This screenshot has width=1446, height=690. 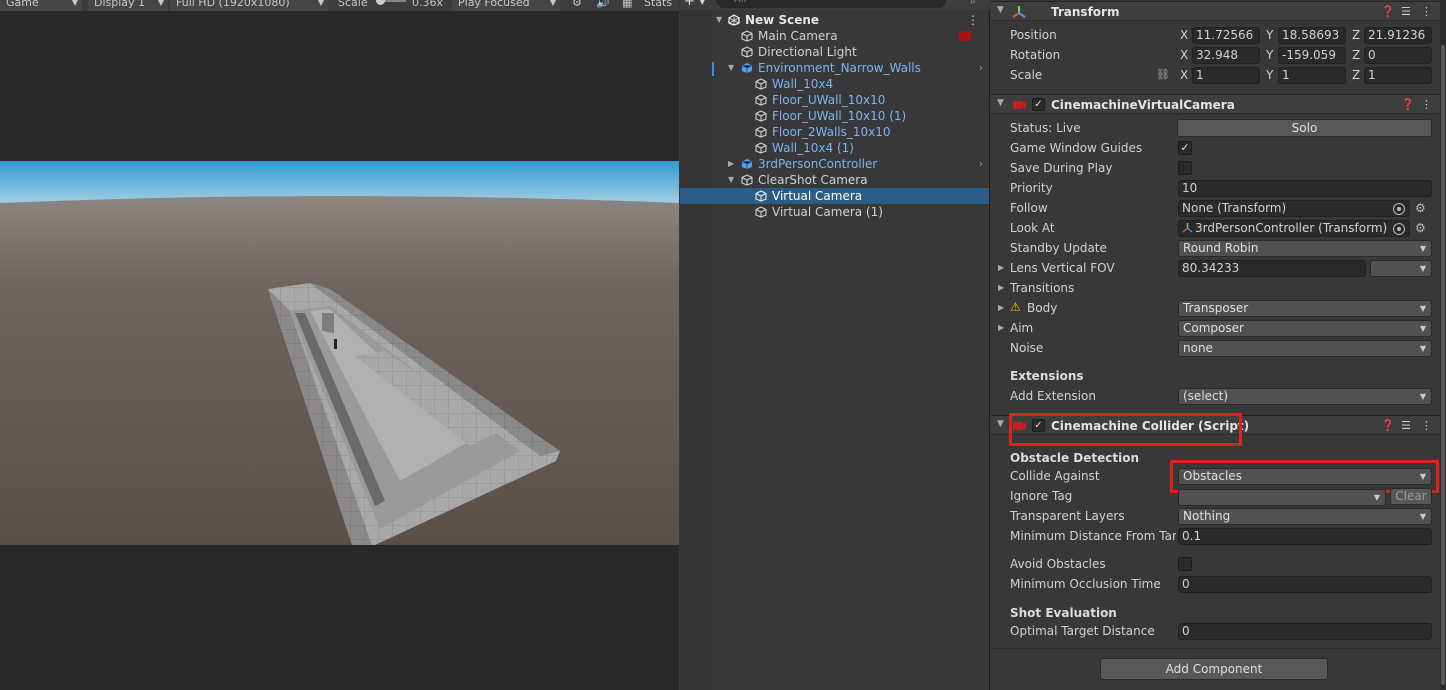 I want to click on body-dropdown: Transposer ▼, so click(x=1305, y=308).